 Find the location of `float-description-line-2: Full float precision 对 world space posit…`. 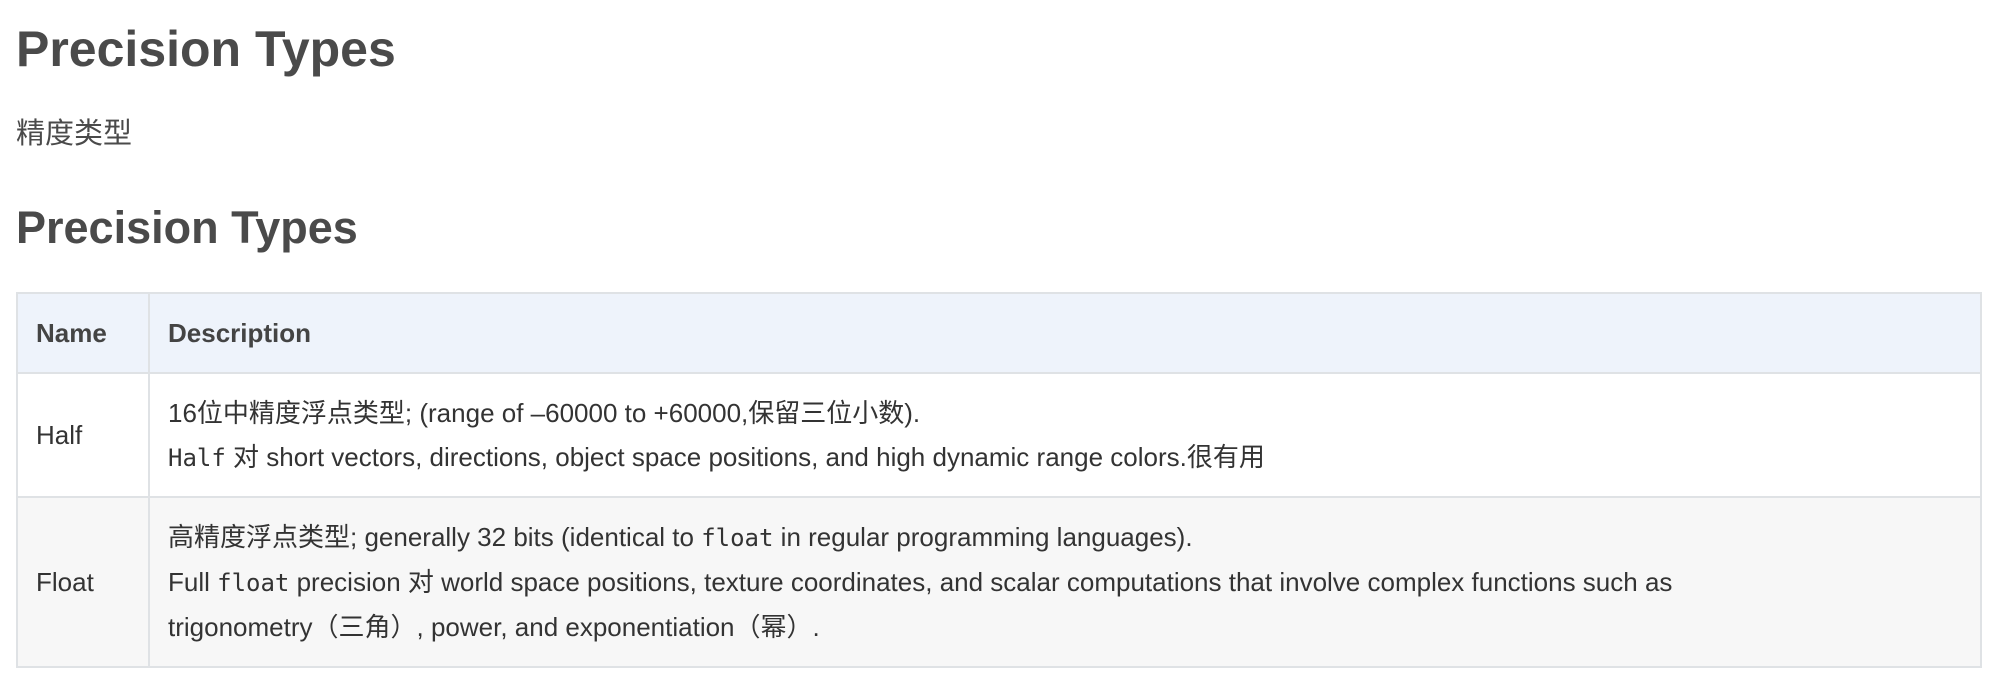

float-description-line-2: Full float precision 对 world space posit… is located at coordinates (1065, 582).